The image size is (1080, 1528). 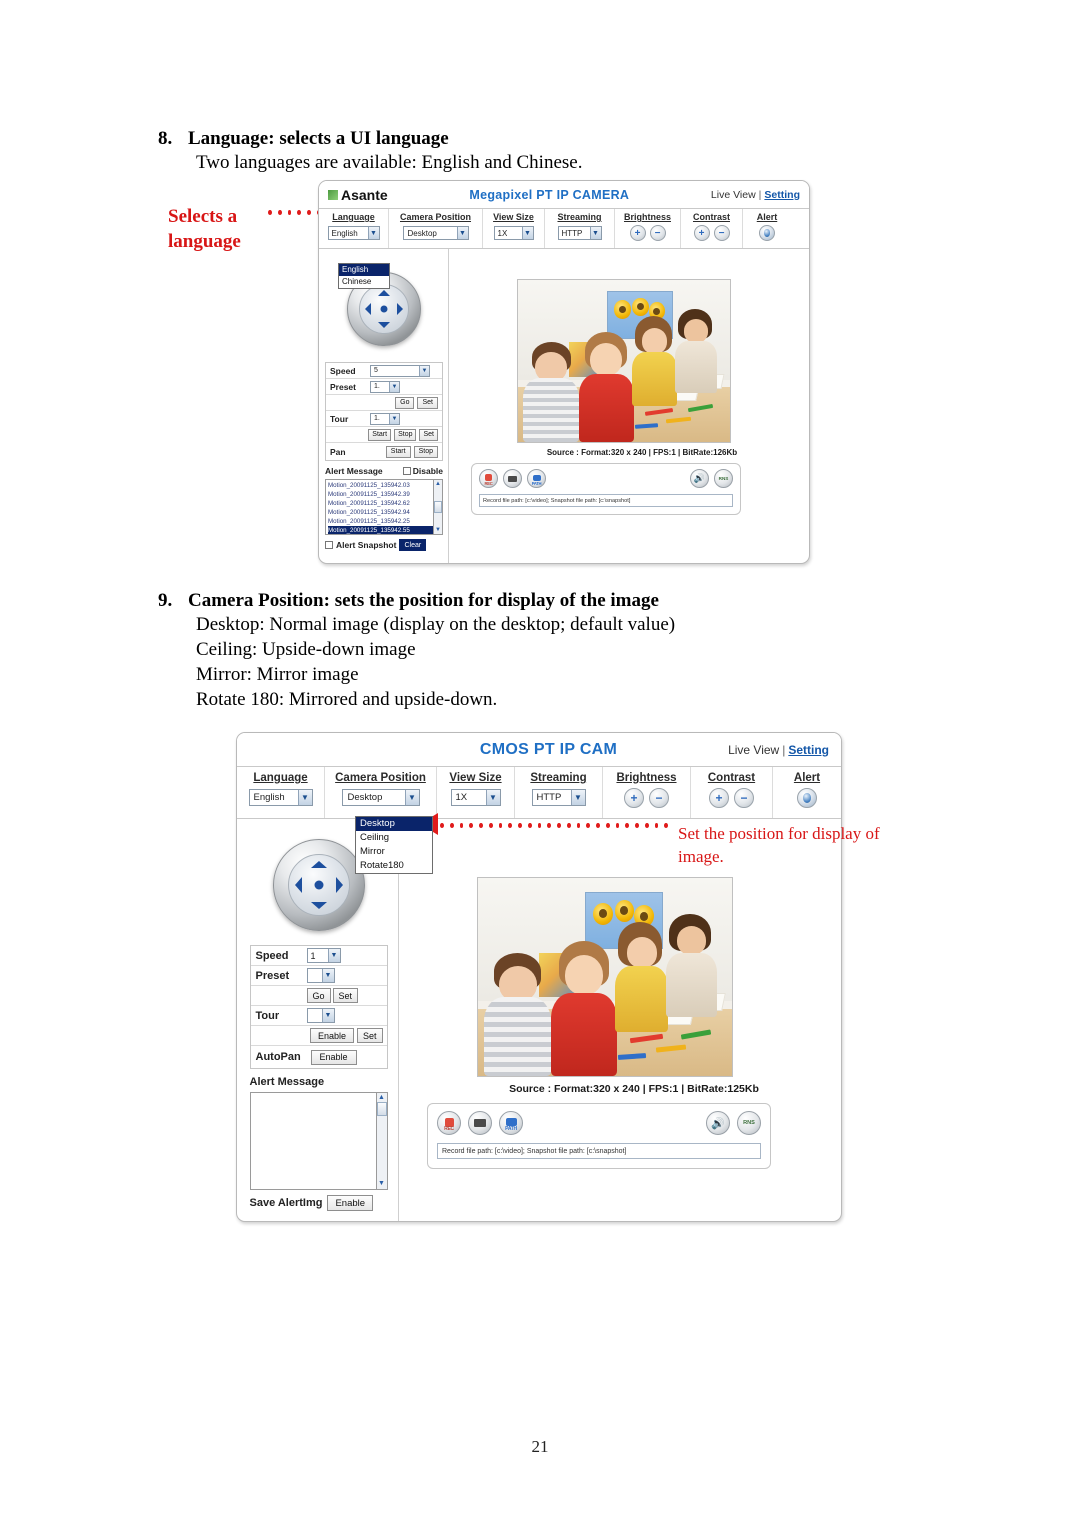 What do you see at coordinates (350, 1203) in the screenshot?
I see `save-alertimg-enable-button-2: Enable` at bounding box center [350, 1203].